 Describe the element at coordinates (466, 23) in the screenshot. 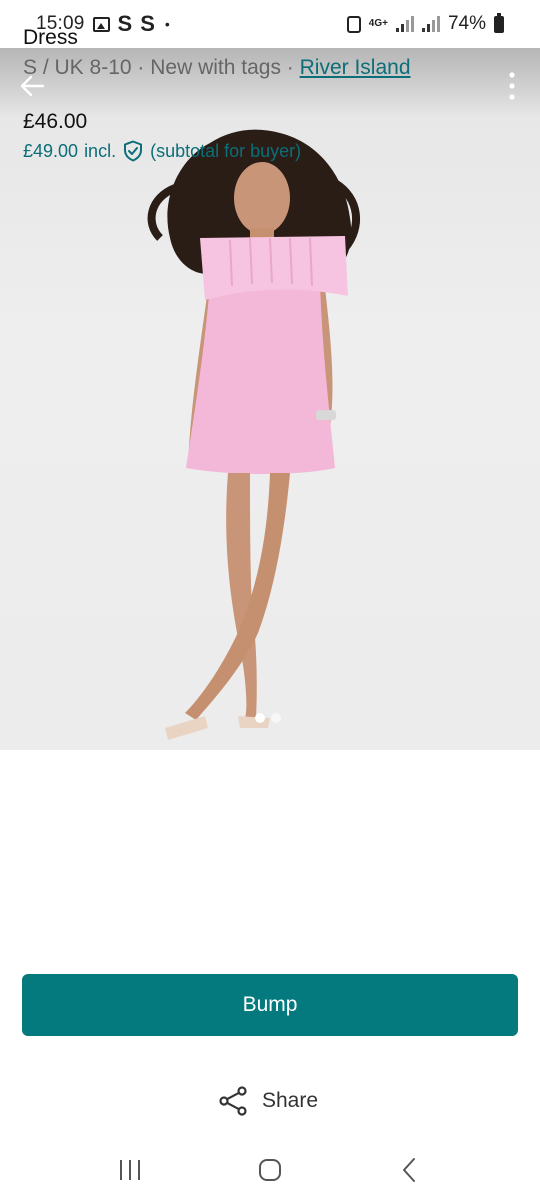

I see `battery-percent: 74%` at that location.